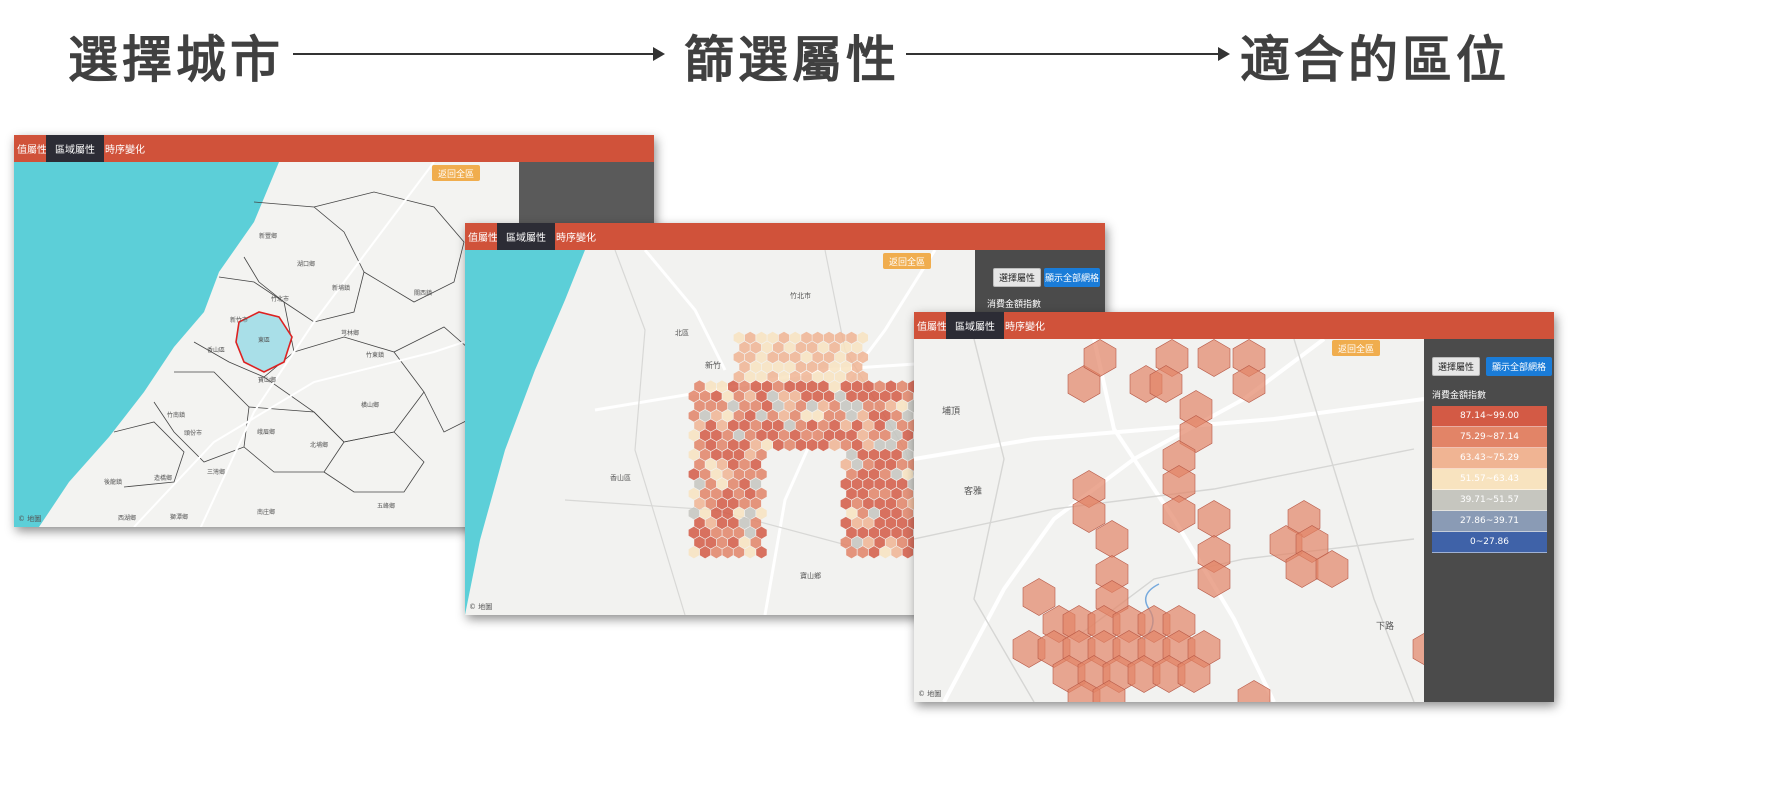 The height and width of the screenshot is (805, 1766). I want to click on svg-text: 北區, so click(682, 333).